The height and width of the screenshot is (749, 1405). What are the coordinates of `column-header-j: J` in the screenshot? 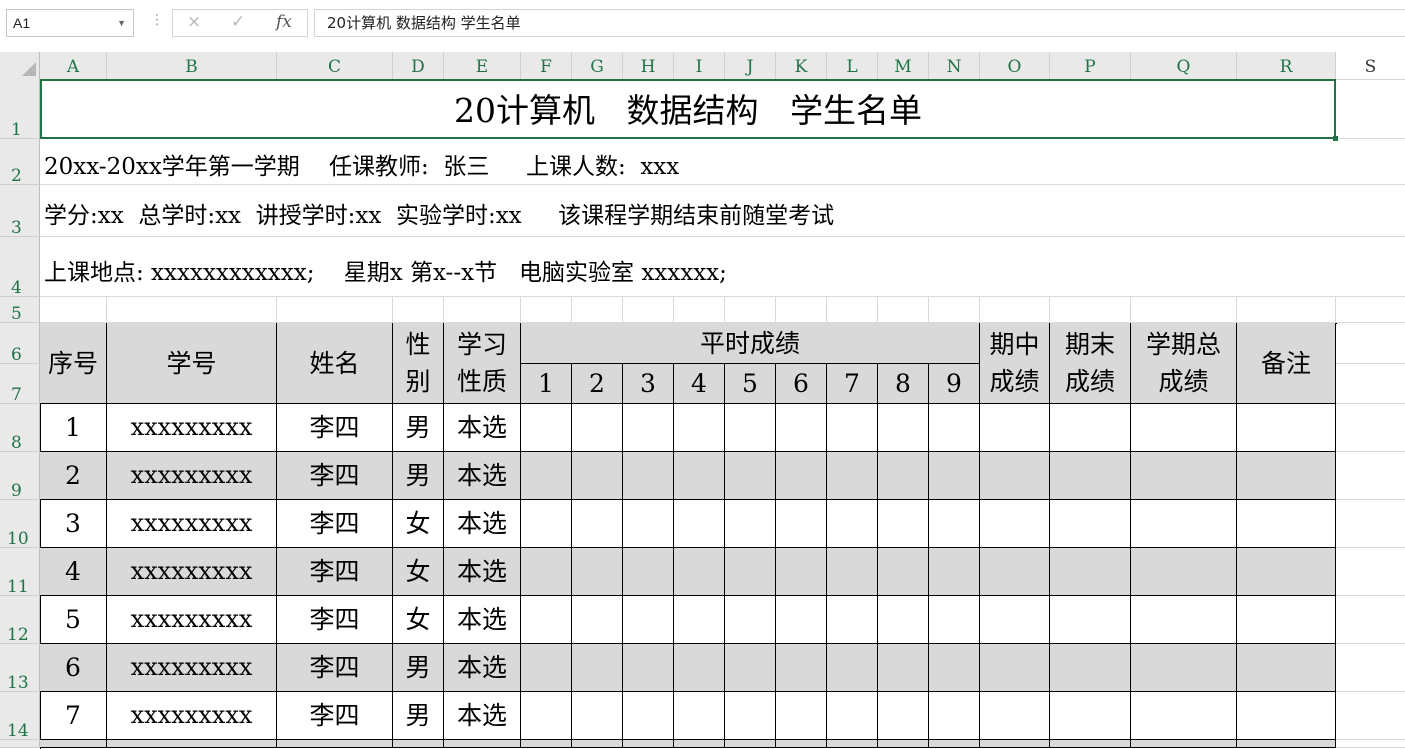 It's located at (750, 66).